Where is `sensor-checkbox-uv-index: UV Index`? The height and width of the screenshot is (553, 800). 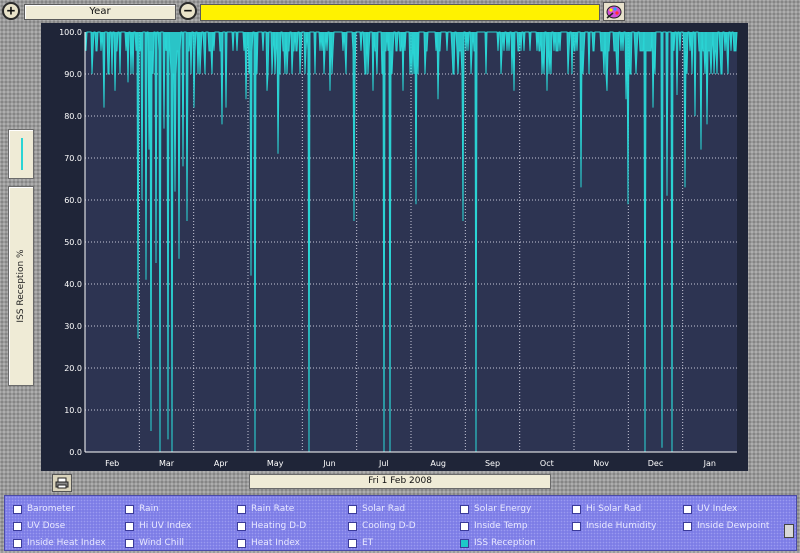 sensor-checkbox-uv-index: UV Index is located at coordinates (710, 509).